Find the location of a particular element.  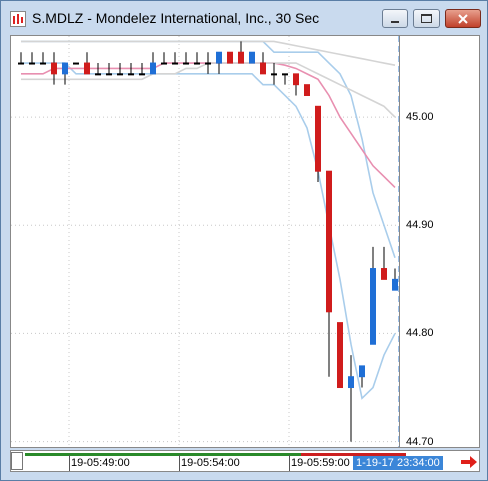

minimize-button is located at coordinates (395, 18).